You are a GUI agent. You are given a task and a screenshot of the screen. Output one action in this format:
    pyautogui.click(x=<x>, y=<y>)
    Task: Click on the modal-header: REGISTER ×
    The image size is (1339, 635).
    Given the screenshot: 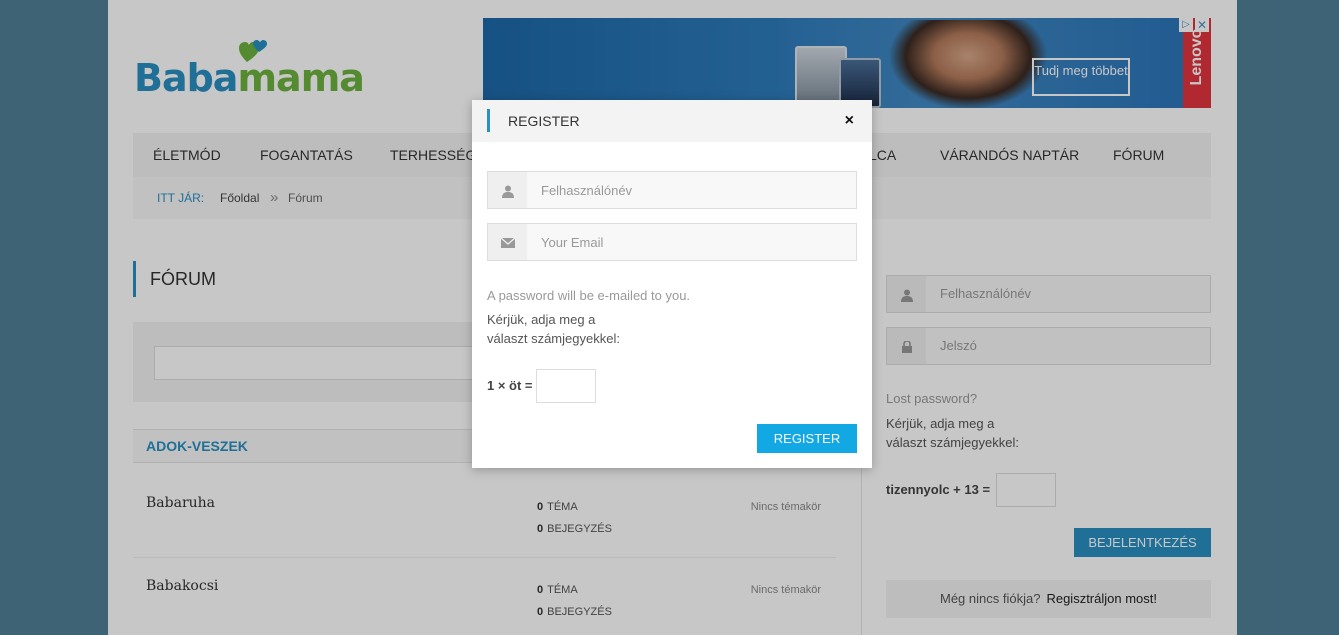 What is the action you would take?
    pyautogui.click(x=672, y=121)
    